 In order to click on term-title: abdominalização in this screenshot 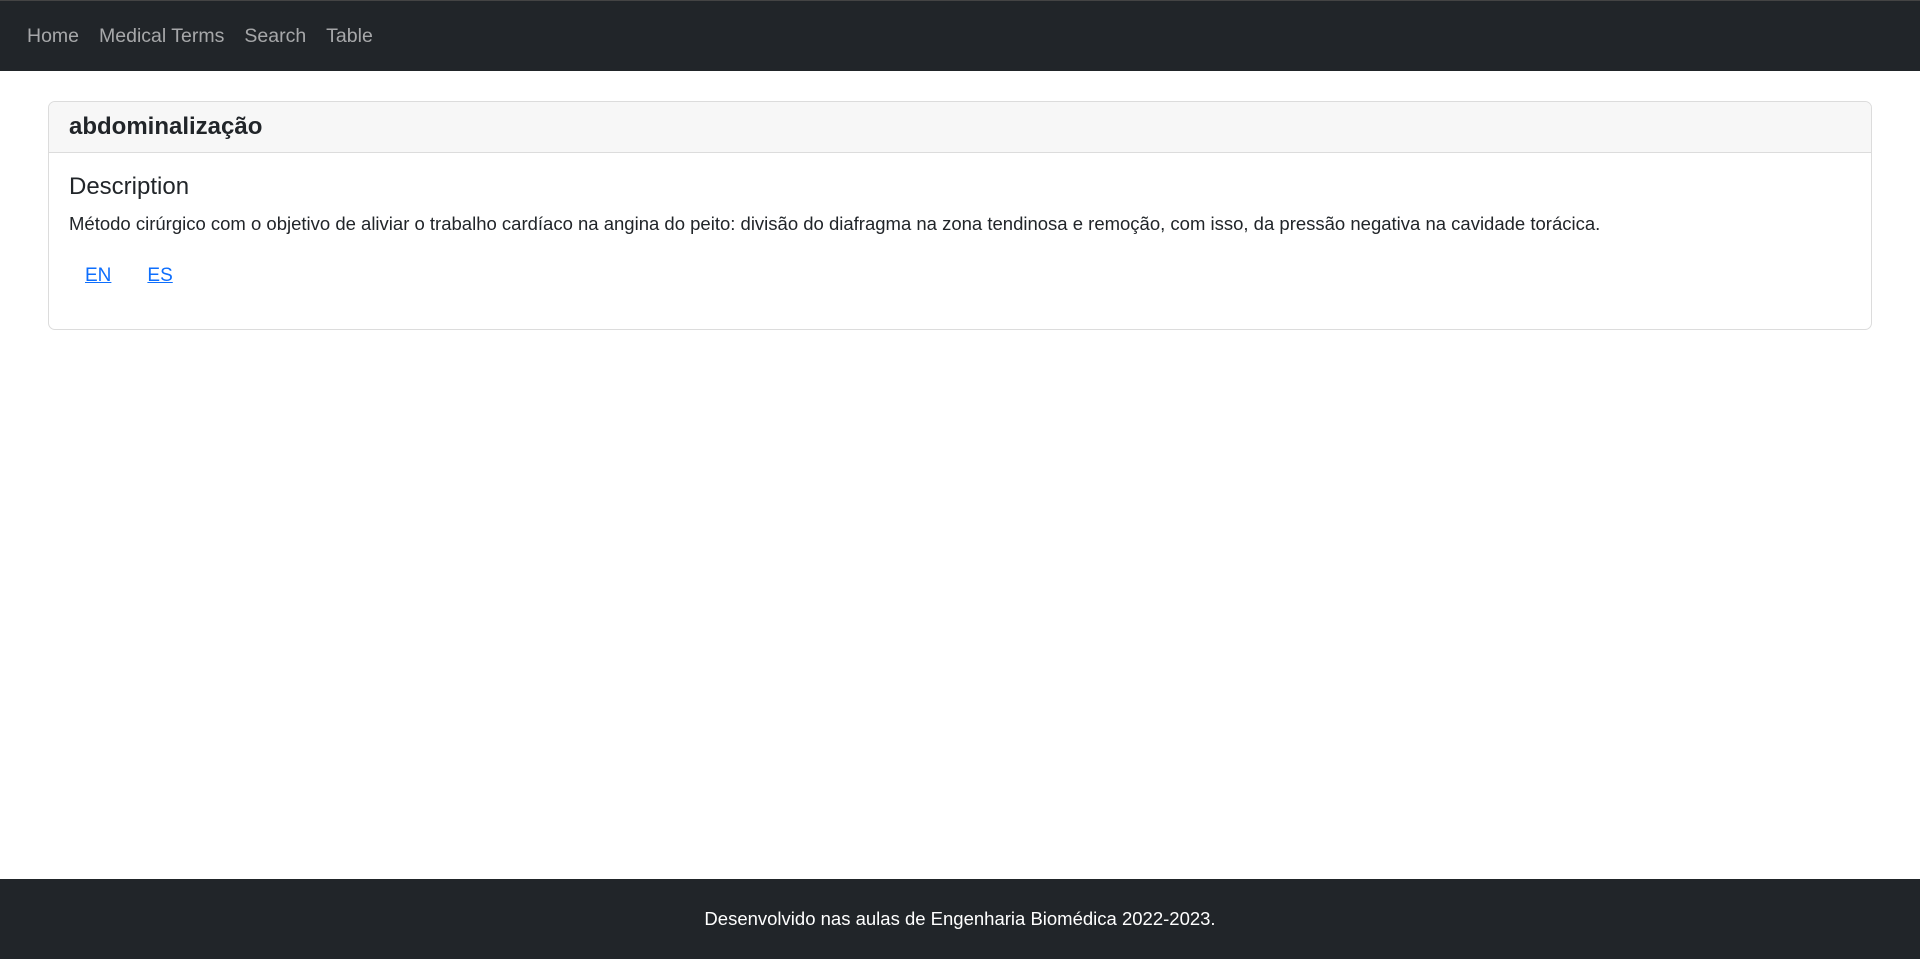, I will do `click(166, 126)`.